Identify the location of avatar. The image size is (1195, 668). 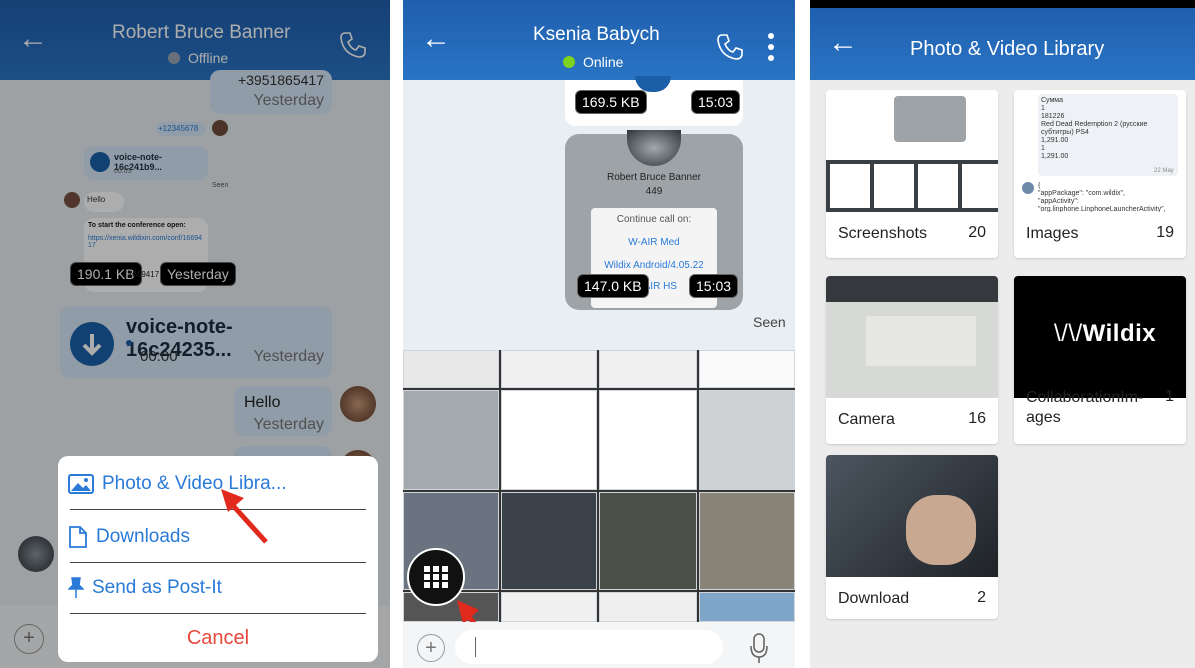
(654, 148).